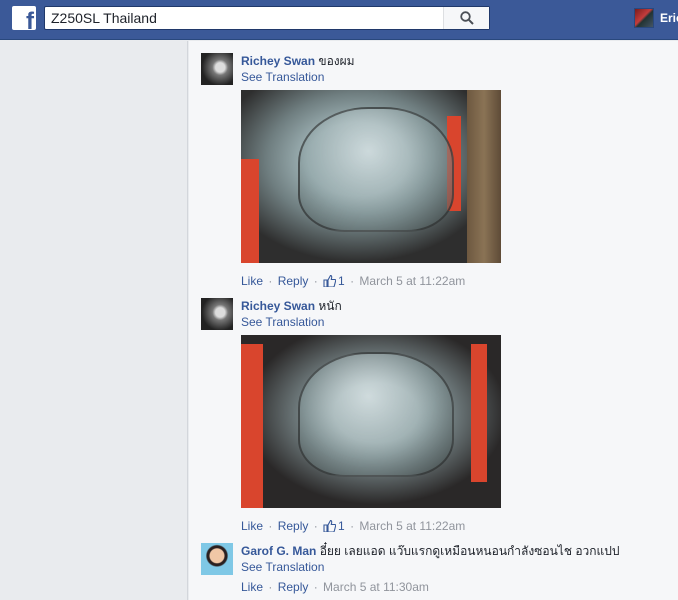  Describe the element at coordinates (656, 18) in the screenshot. I see `profile-link: Eric` at that location.